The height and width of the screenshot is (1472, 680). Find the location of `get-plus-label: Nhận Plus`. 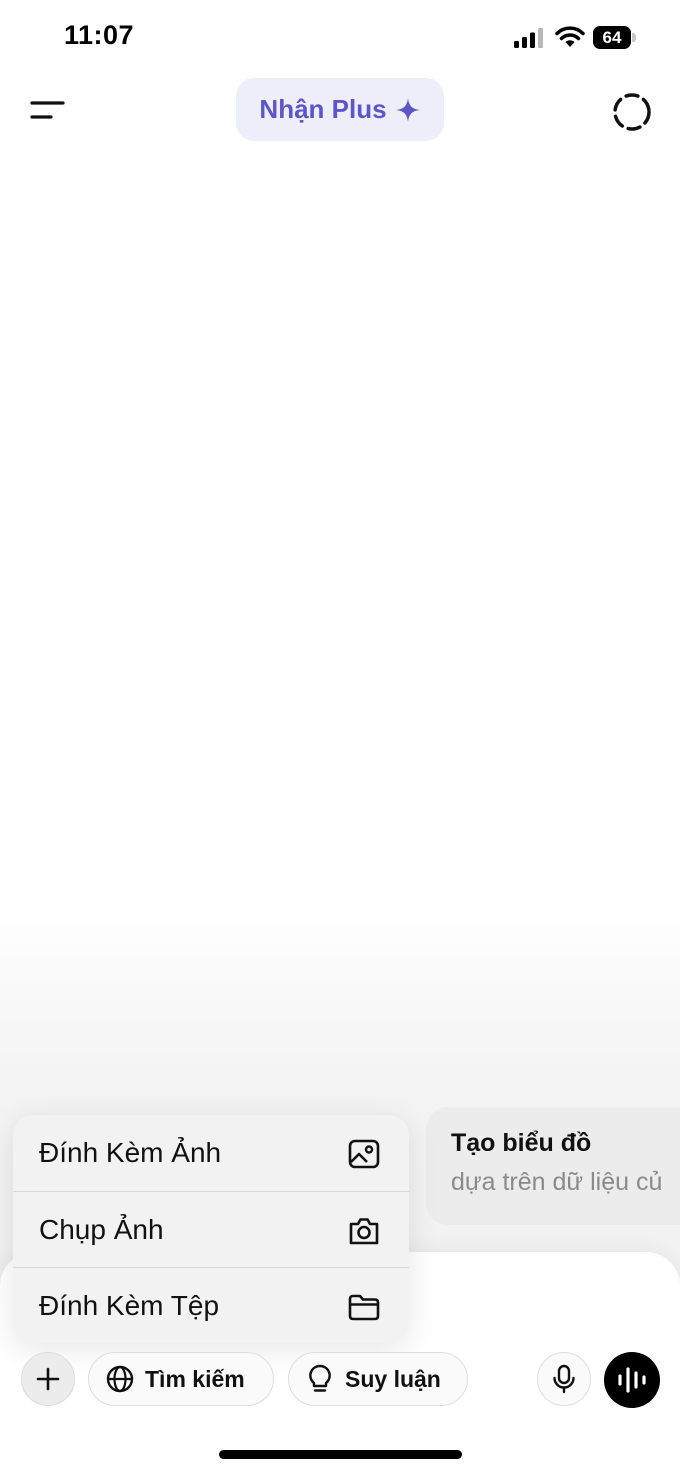

get-plus-label: Nhận Plus is located at coordinates (323, 109).